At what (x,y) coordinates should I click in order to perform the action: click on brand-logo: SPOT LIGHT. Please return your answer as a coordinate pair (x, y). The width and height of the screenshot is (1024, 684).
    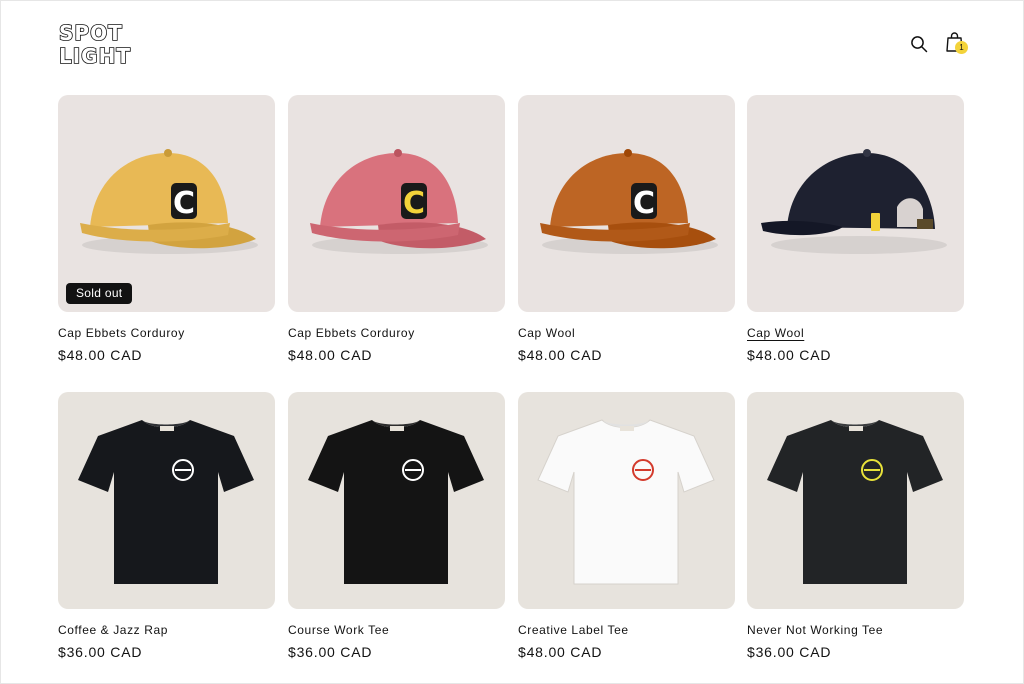
    Looking at the image, I should click on (108, 44).